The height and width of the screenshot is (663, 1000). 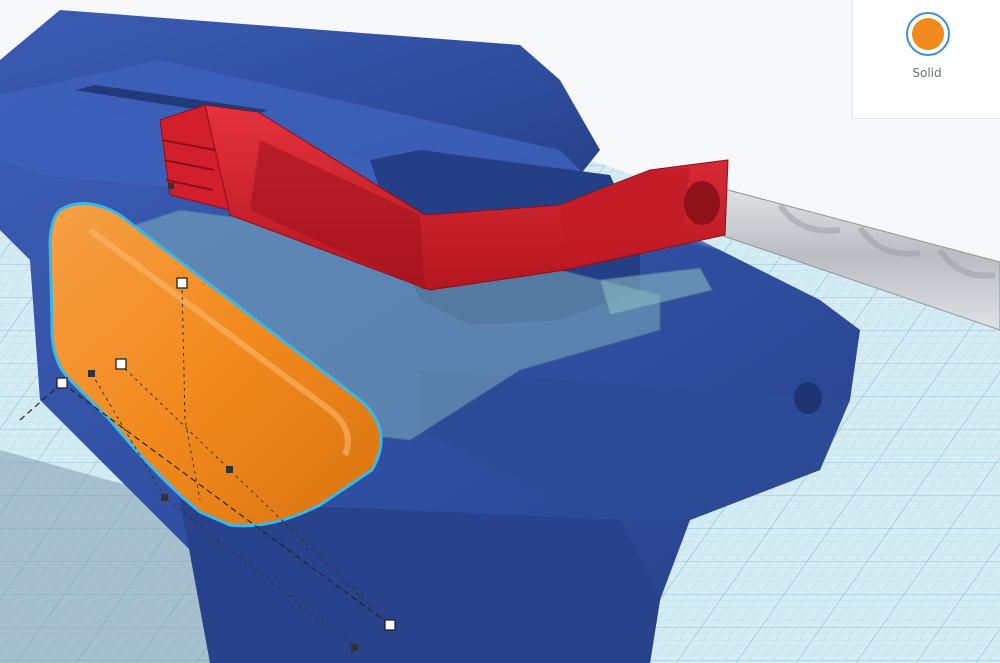 What do you see at coordinates (926, 59) in the screenshot?
I see `shape-inspector-panel: Solid` at bounding box center [926, 59].